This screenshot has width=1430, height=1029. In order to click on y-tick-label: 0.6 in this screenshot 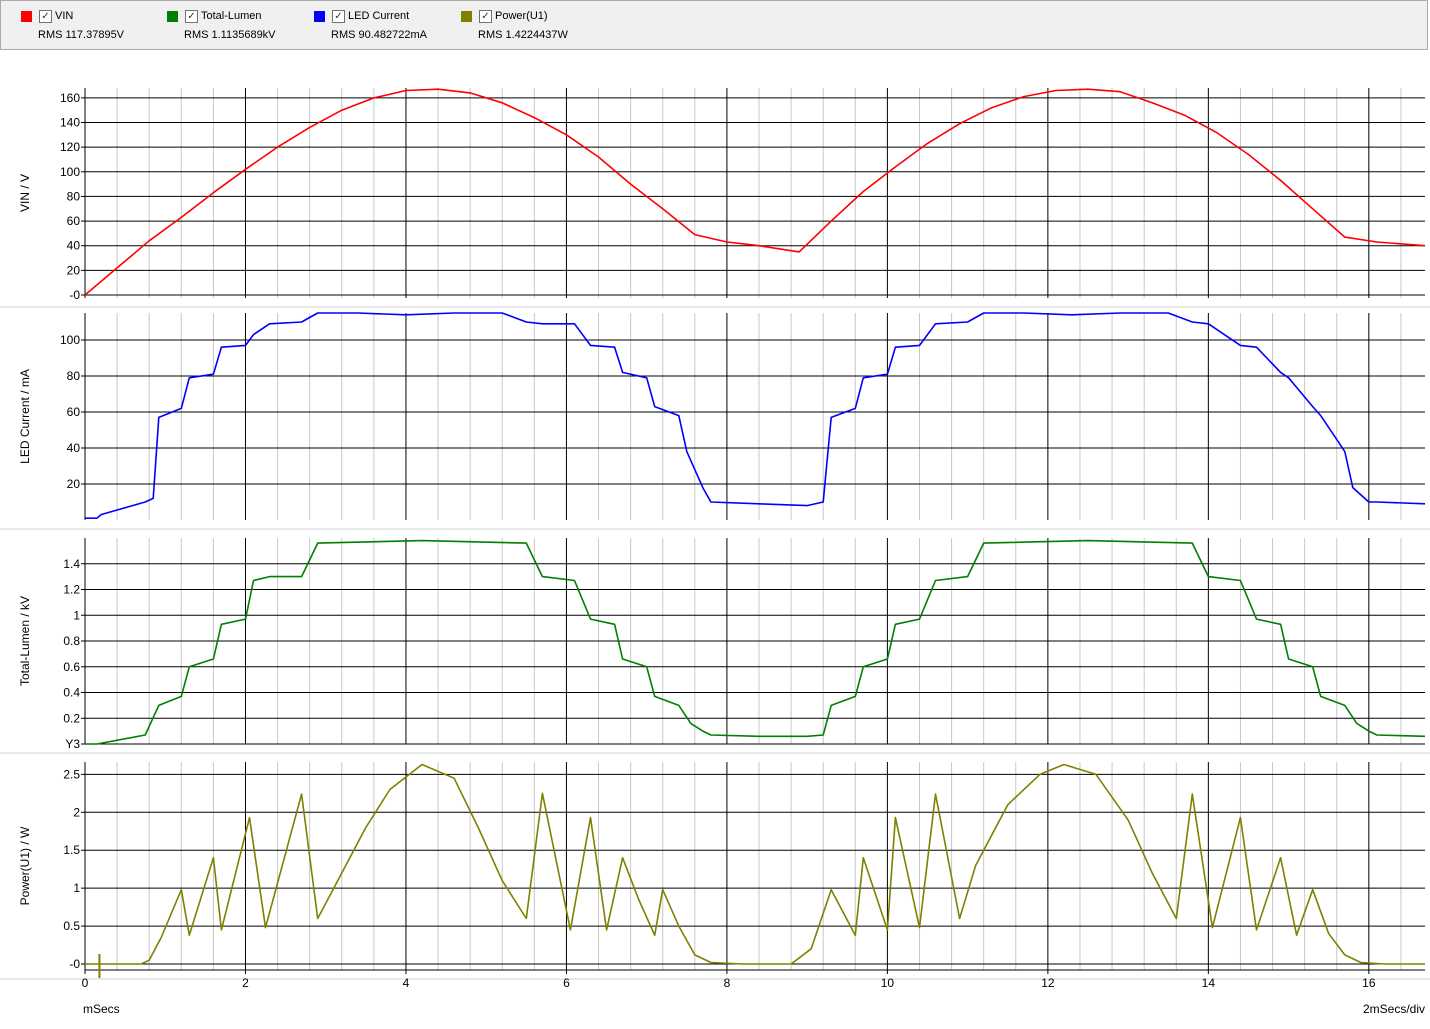, I will do `click(71, 667)`.